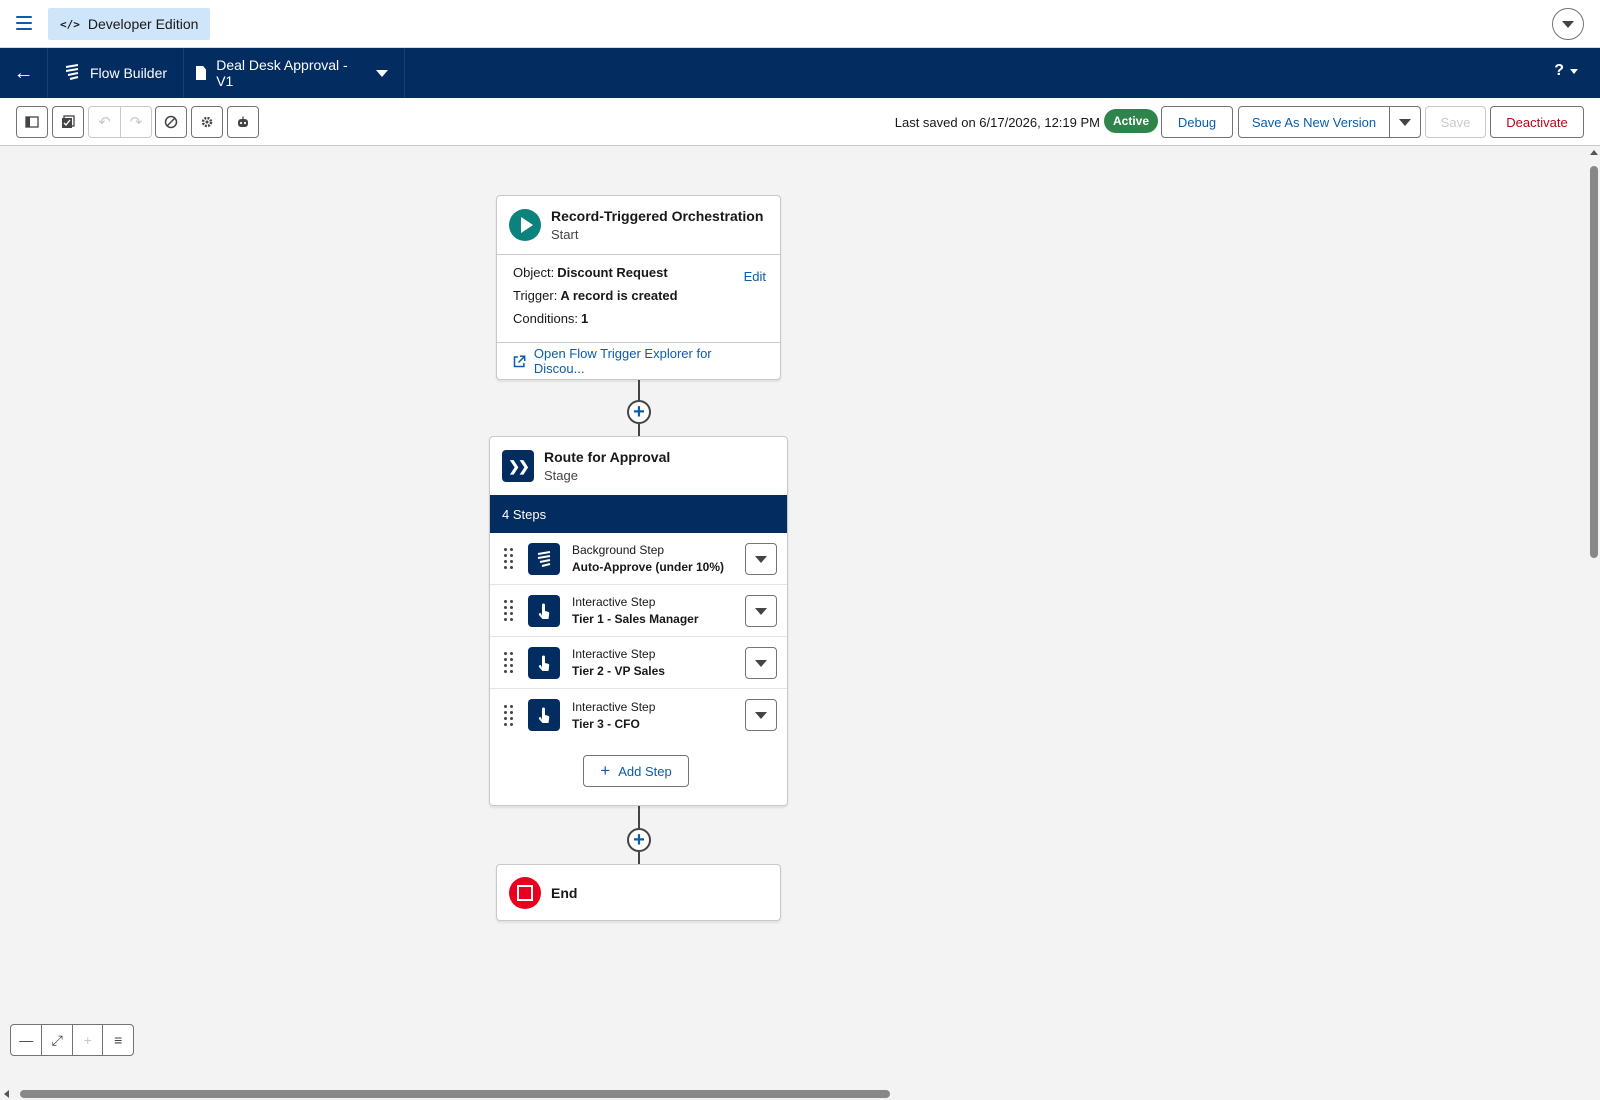  I want to click on align-icon: ≡, so click(118, 1040).